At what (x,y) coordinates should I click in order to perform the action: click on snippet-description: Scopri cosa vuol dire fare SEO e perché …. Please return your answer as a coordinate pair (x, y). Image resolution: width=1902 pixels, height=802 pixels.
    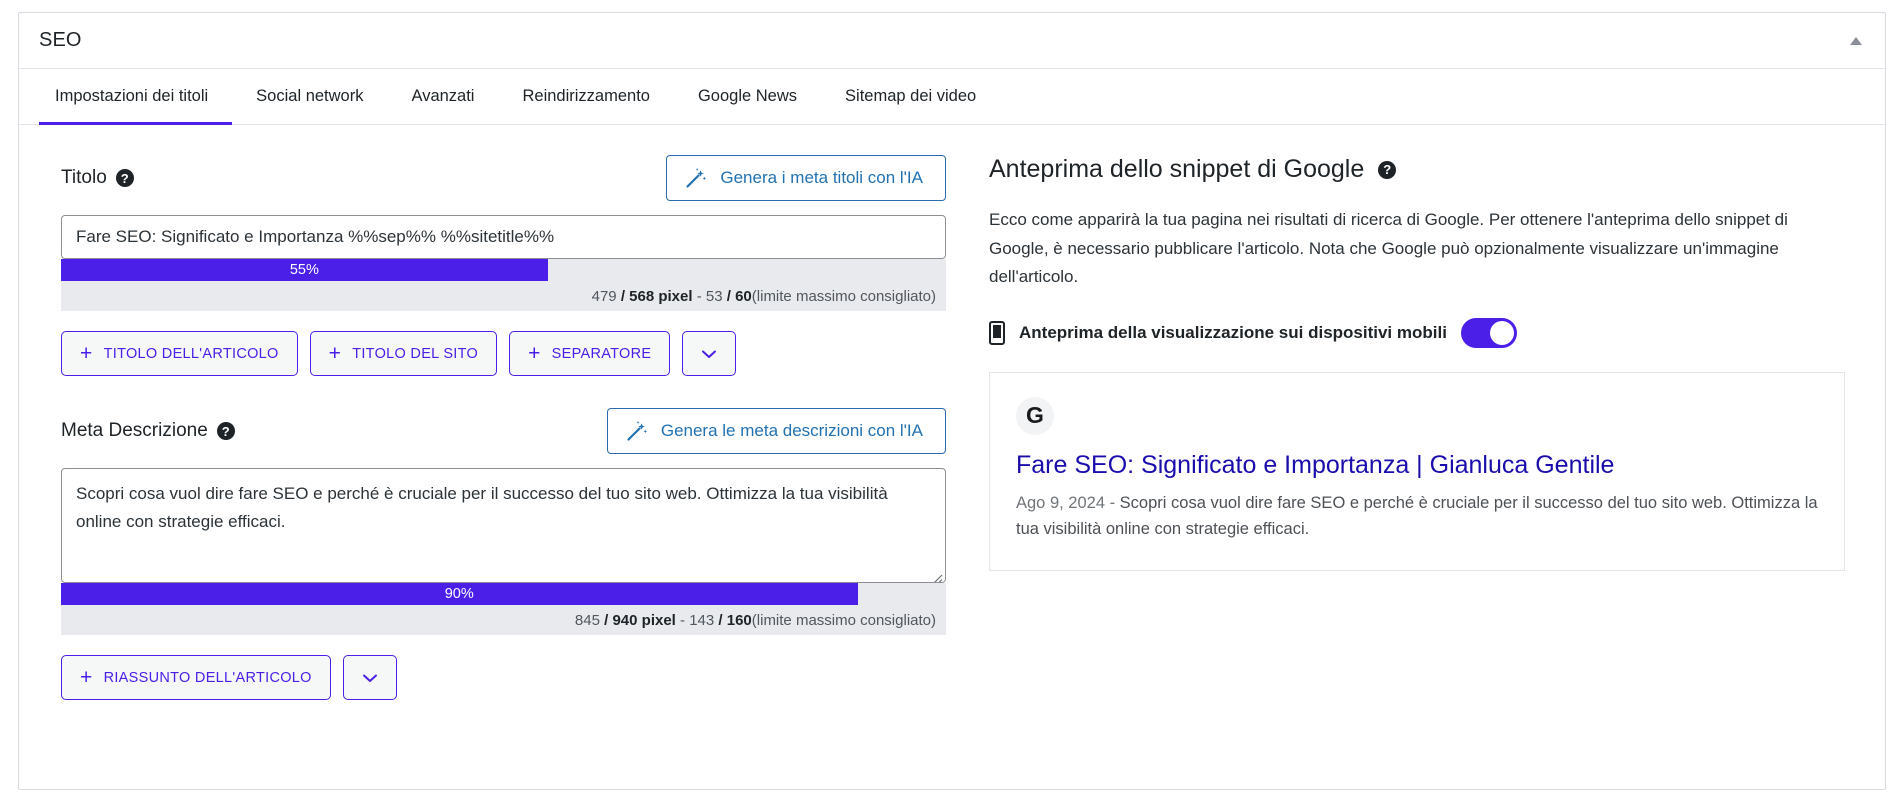
    Looking at the image, I should click on (1417, 516).